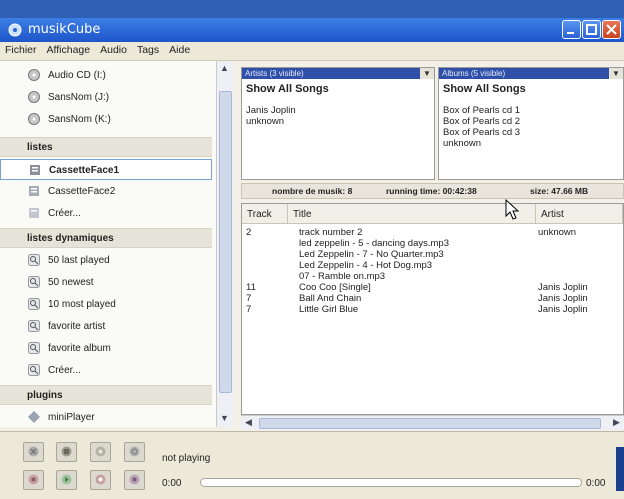 The width and height of the screenshot is (624, 499). Describe the element at coordinates (70, 238) in the screenshot. I see `section-header-text: listes dynamiques` at that location.